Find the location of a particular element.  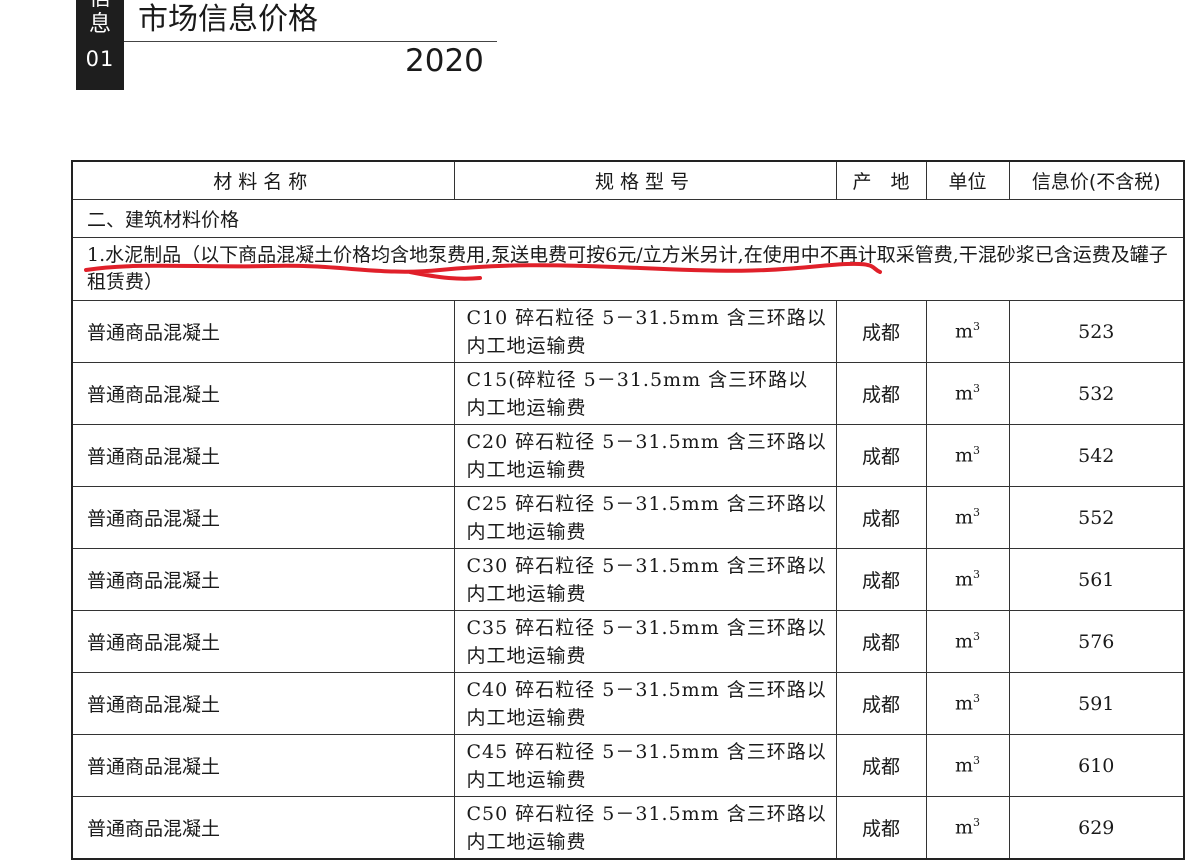

header-origin: 产 地 is located at coordinates (881, 180).